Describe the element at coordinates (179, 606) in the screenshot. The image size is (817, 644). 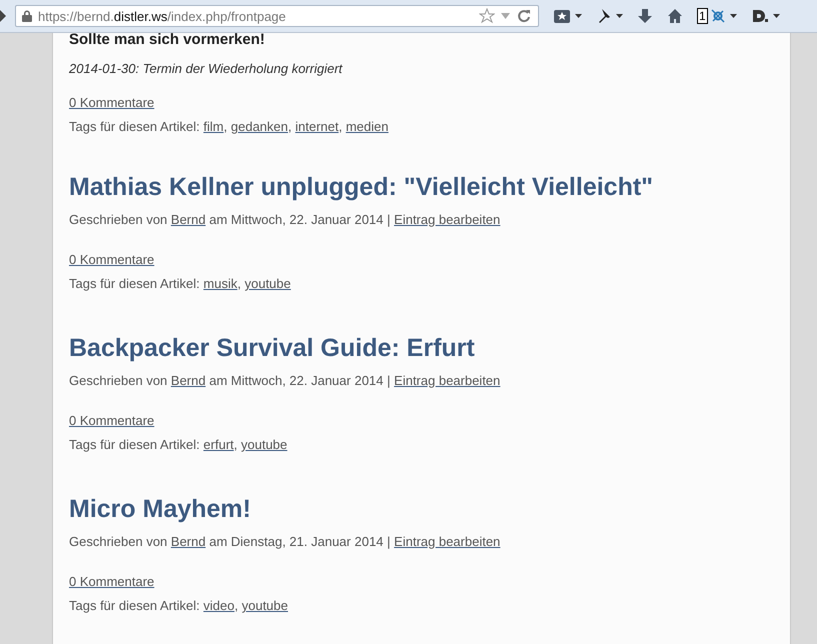
I see `tags-line: Tags für diesen Artikel: video, youtube` at that location.